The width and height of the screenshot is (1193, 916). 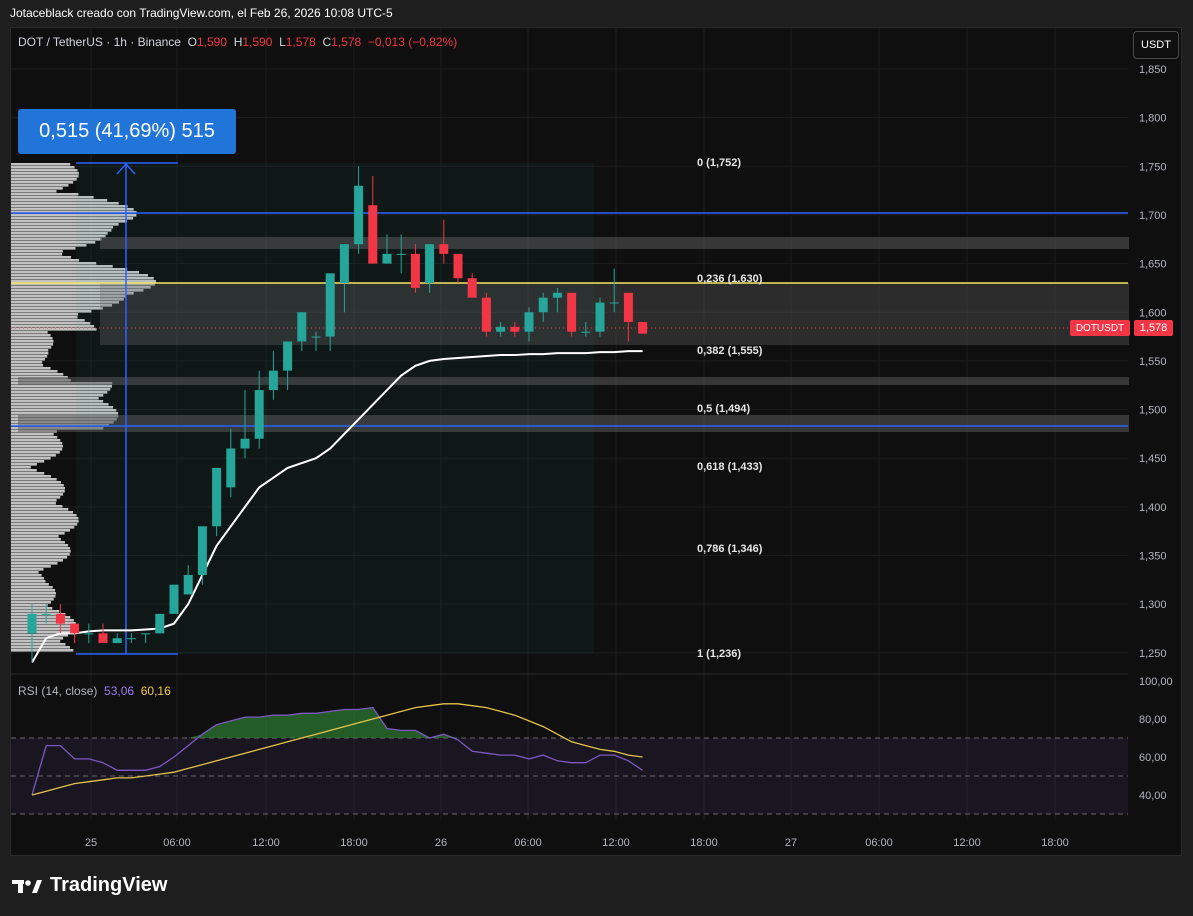 I want to click on rsi-value: 53,06, so click(x=119, y=691).